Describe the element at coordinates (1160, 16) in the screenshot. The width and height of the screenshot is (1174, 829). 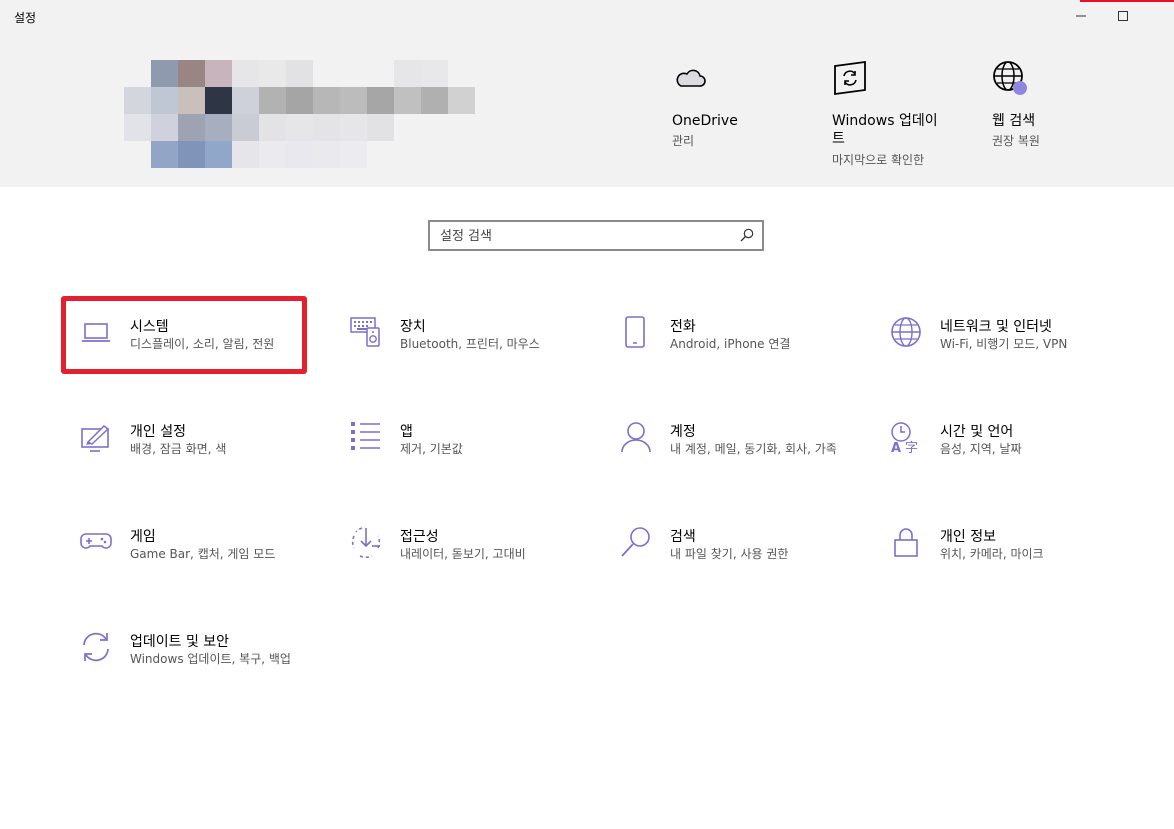
I see `close-button` at that location.